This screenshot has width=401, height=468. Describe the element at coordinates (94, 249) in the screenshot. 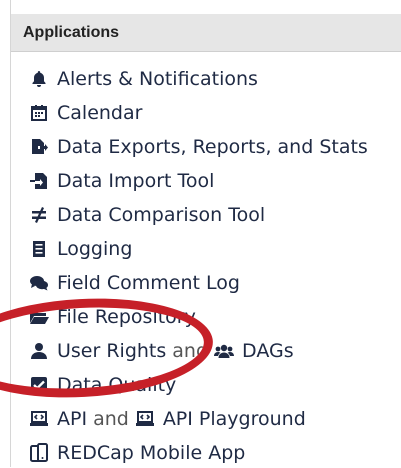

I see `menu-label: Logging` at that location.